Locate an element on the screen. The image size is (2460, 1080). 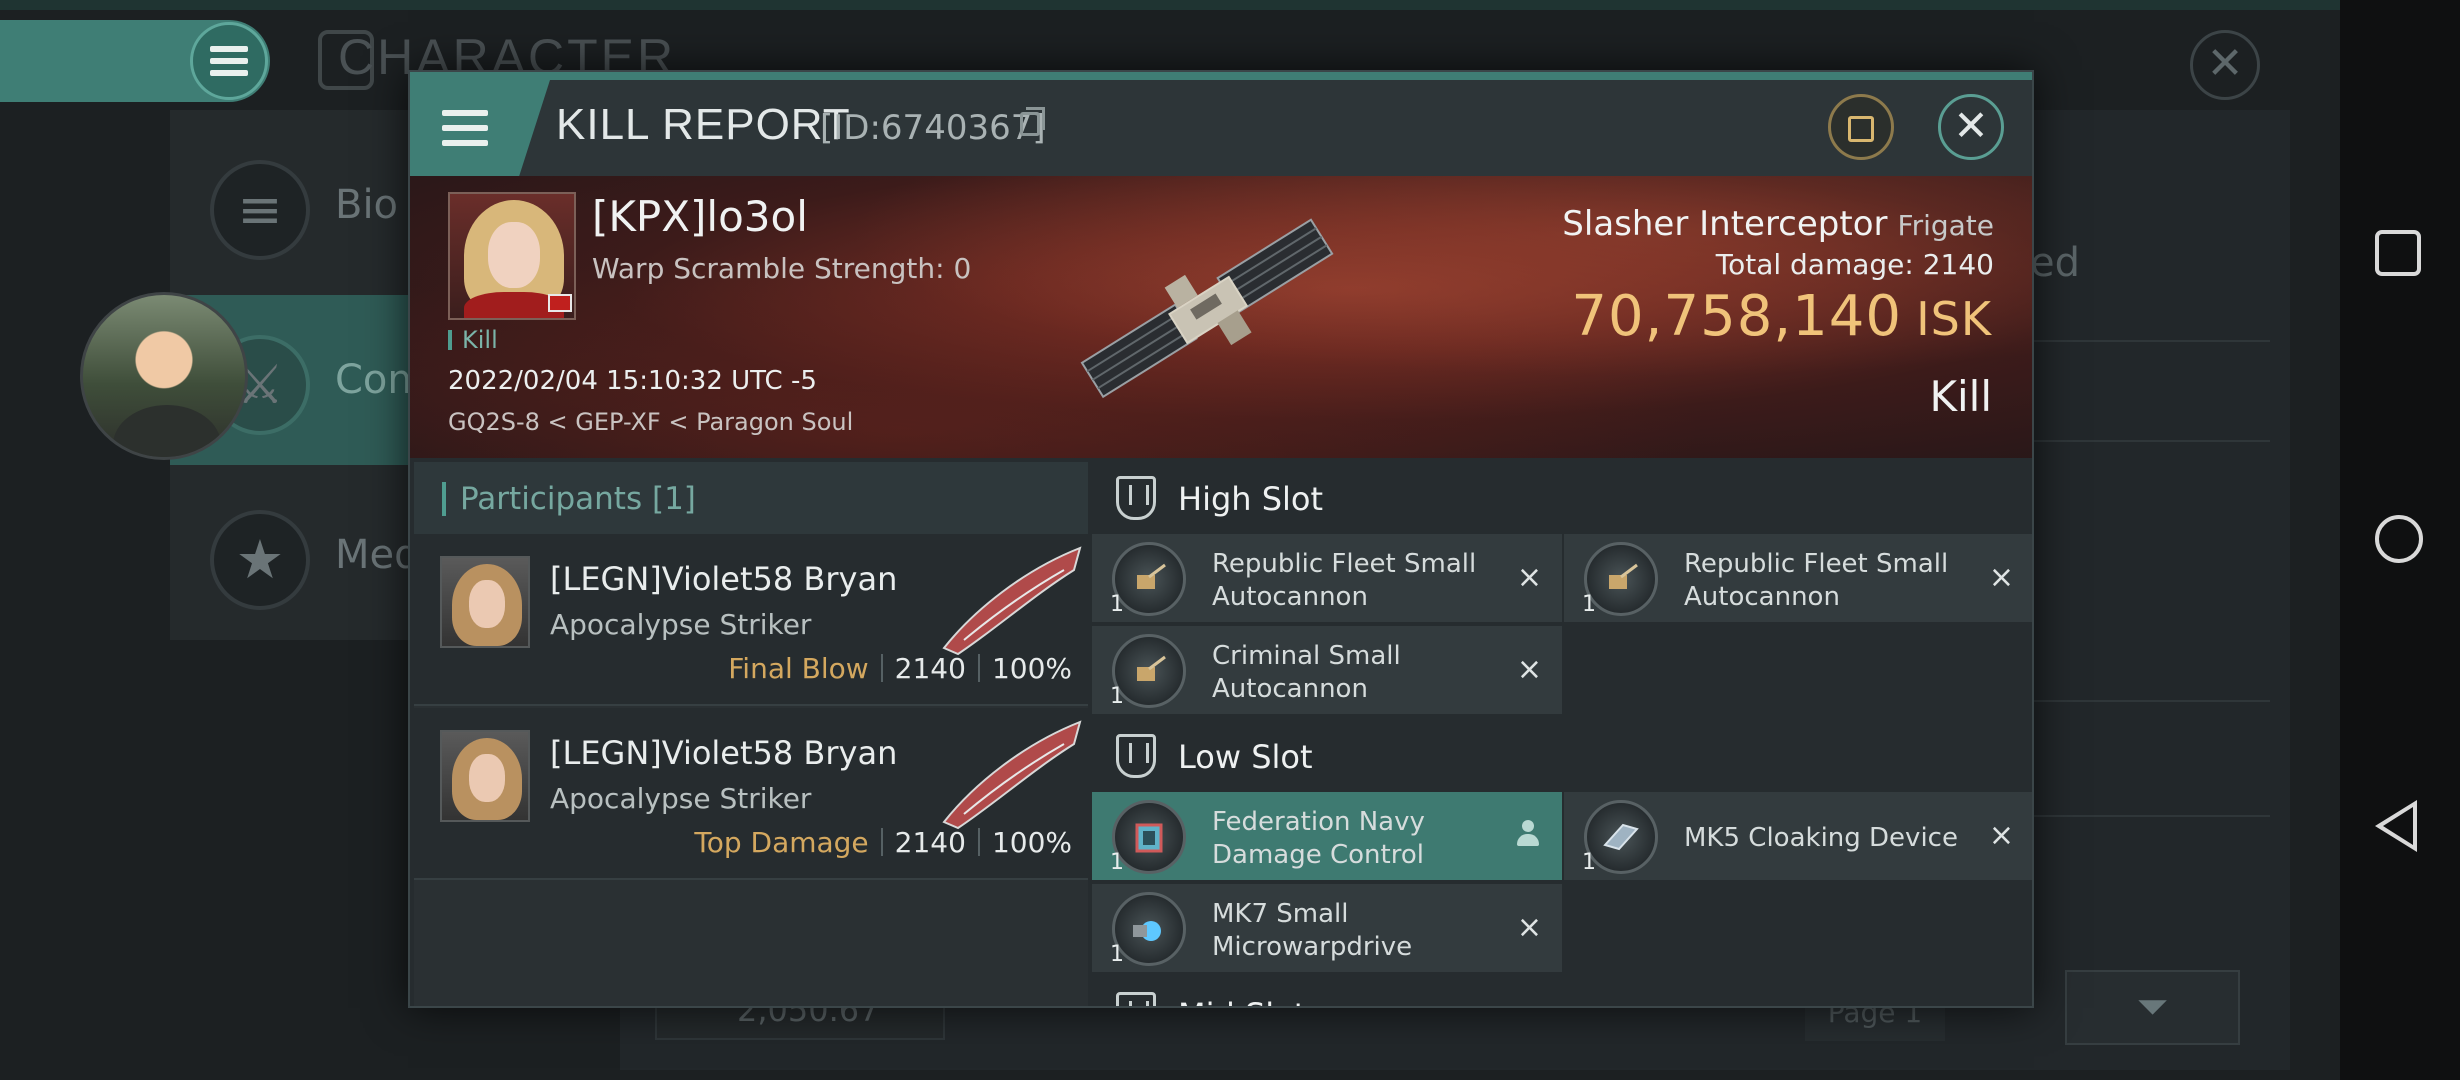
isk-unit: ISK is located at coordinates (1954, 319).